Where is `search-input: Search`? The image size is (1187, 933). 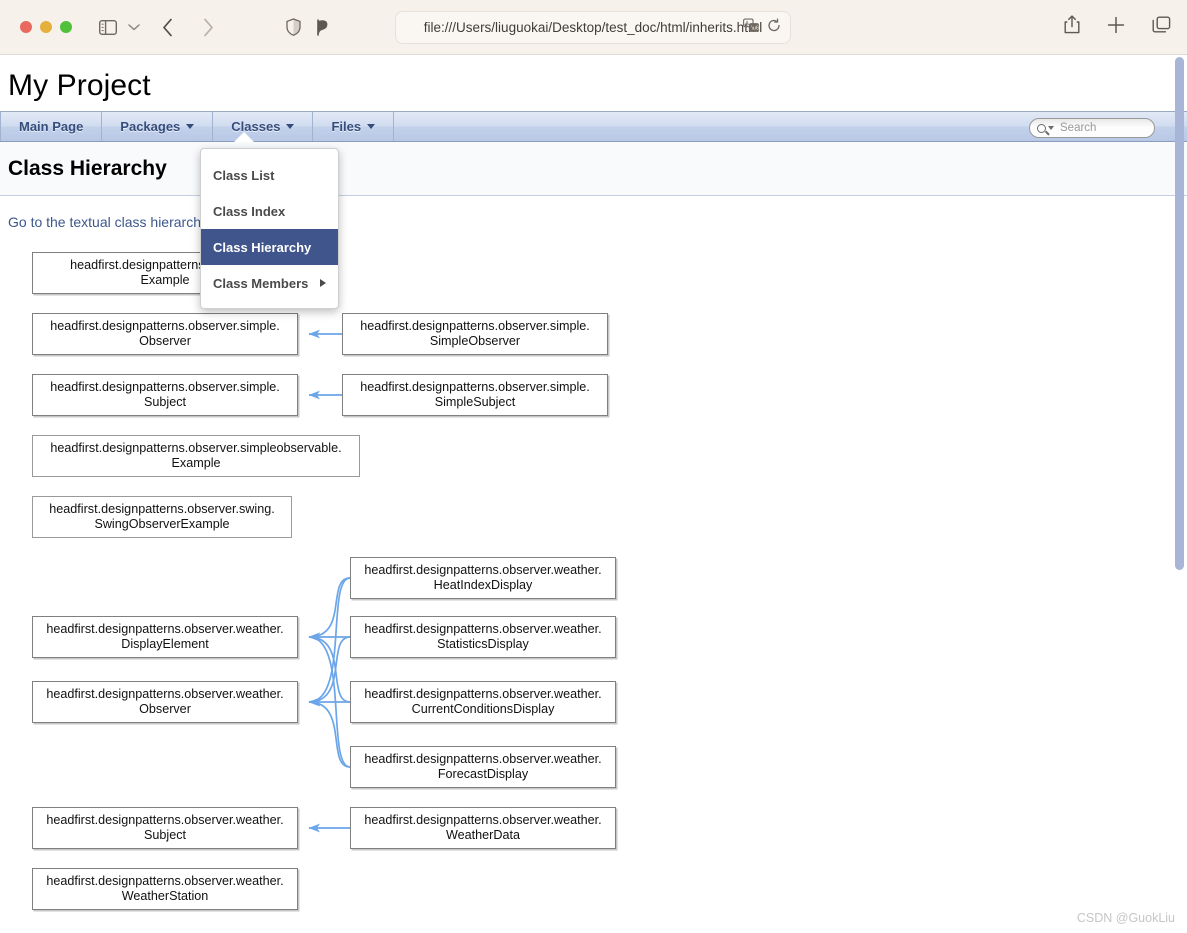 search-input: Search is located at coordinates (1092, 128).